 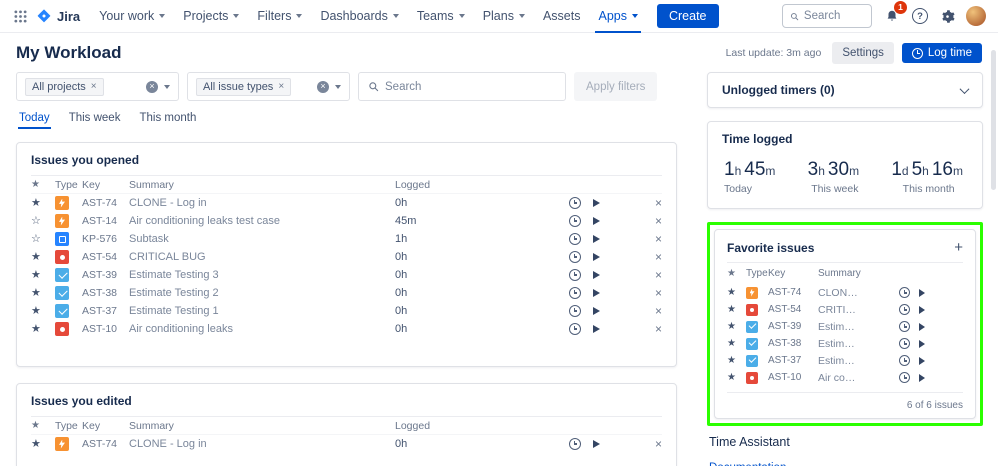 I want to click on unlogged-timers-card: Unlogged timers (0), so click(x=845, y=90).